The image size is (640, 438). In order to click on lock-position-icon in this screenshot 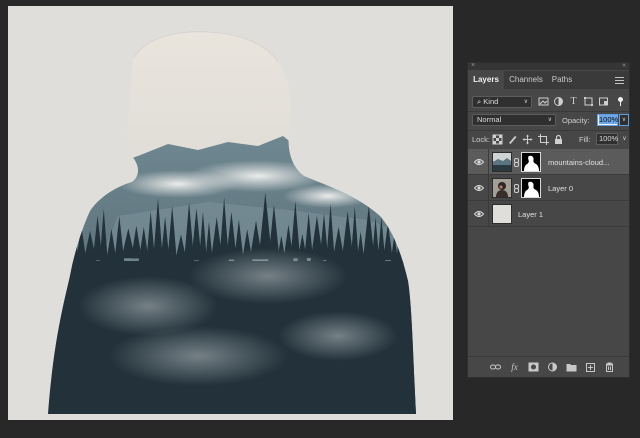, I will do `click(527, 139)`.